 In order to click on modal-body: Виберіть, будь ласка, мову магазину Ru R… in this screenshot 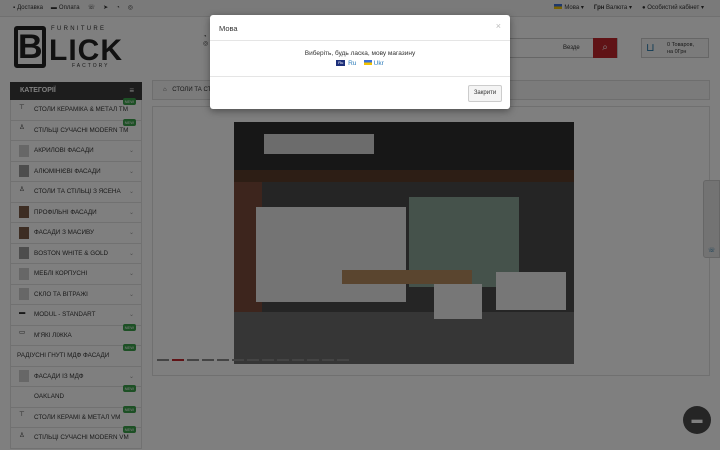, I will do `click(360, 59)`.